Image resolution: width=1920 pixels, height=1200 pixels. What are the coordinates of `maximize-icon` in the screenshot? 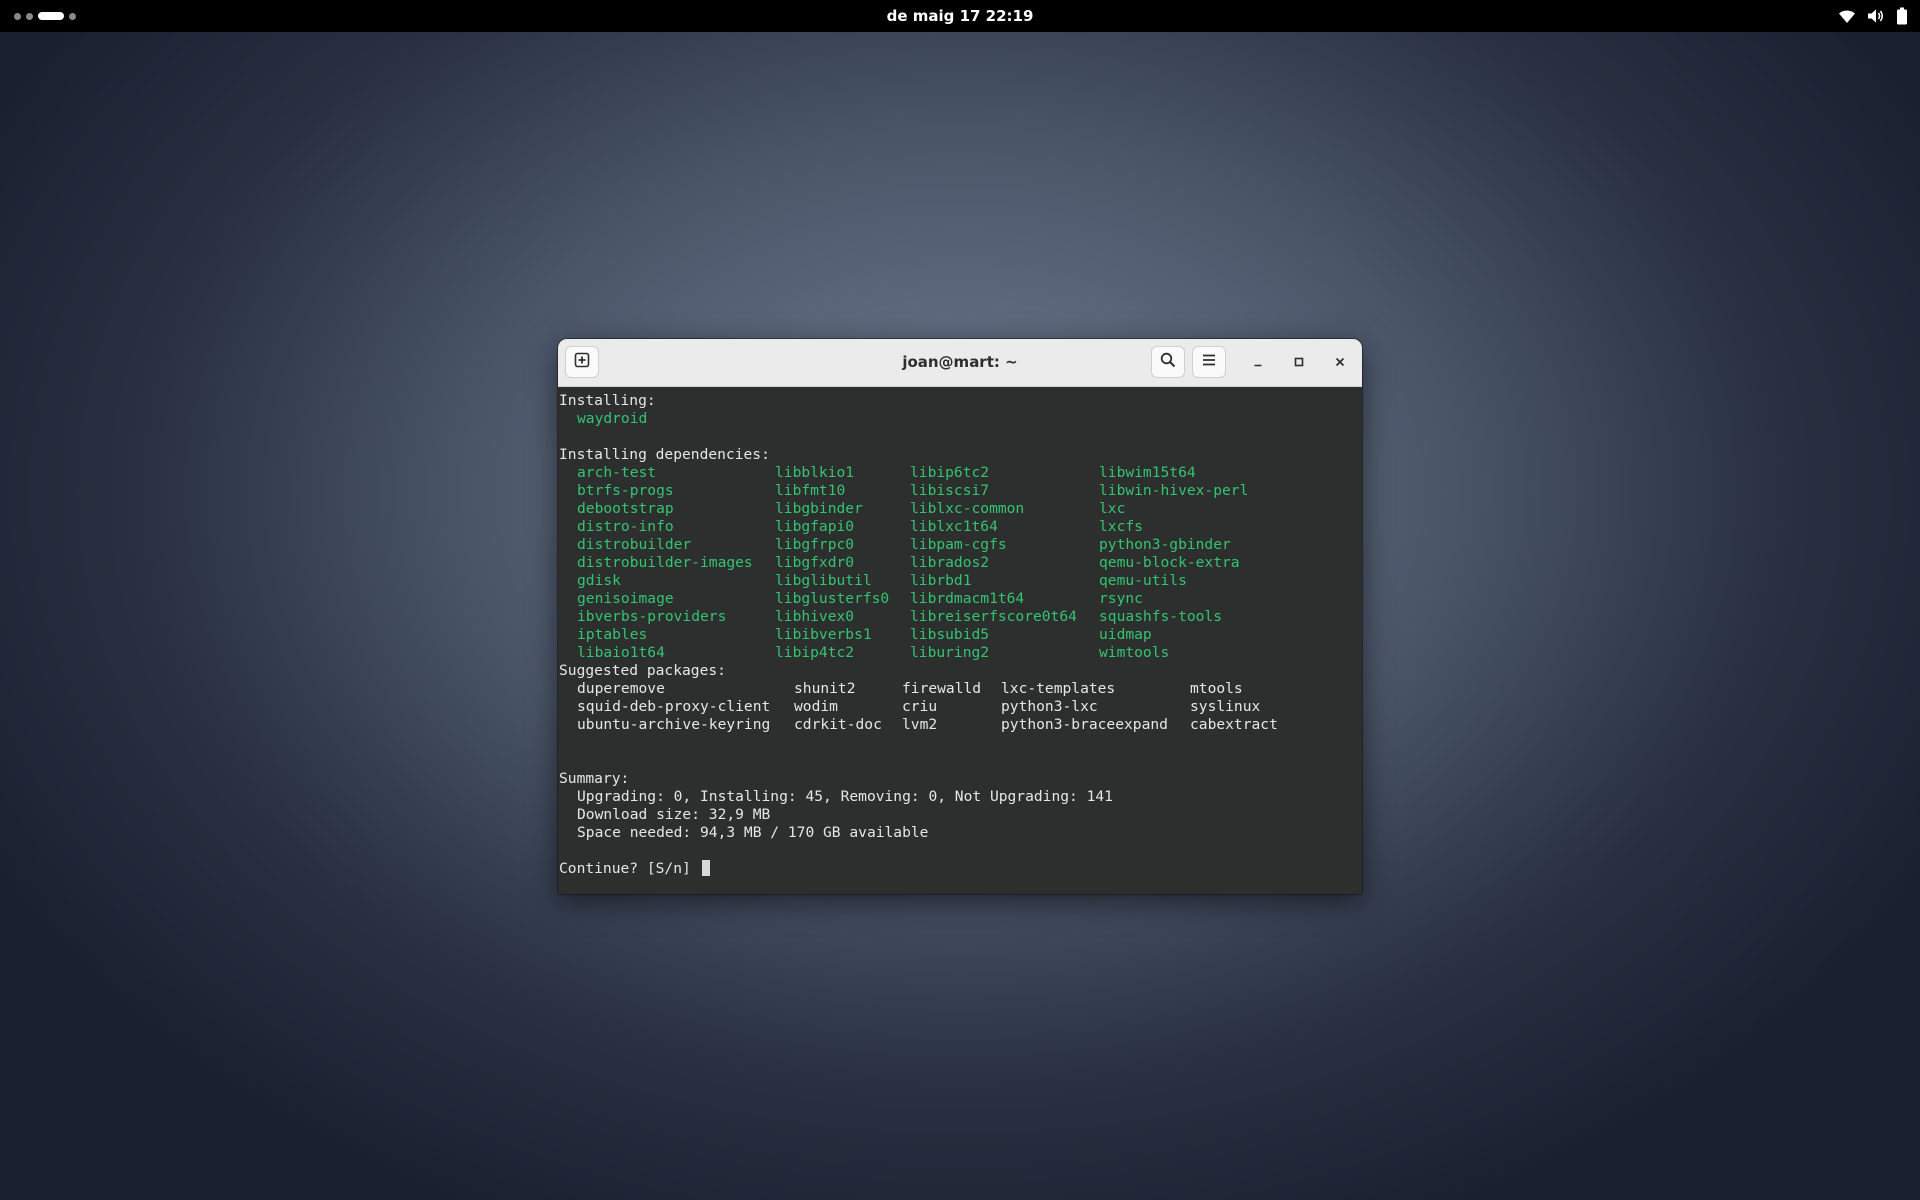 It's located at (1299, 362).